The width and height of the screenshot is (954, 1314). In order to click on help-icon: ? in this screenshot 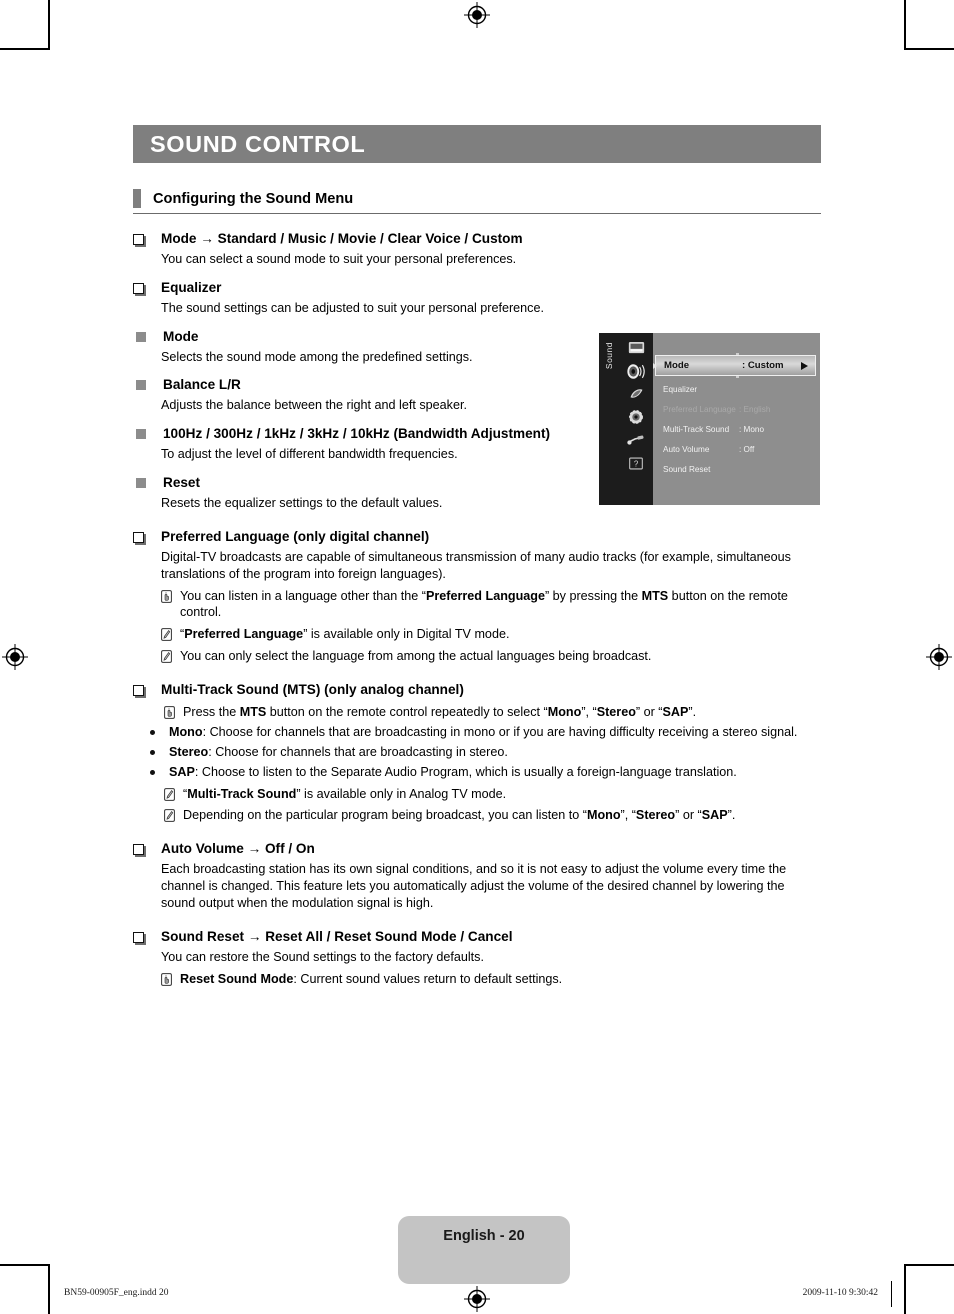, I will do `click(636, 463)`.